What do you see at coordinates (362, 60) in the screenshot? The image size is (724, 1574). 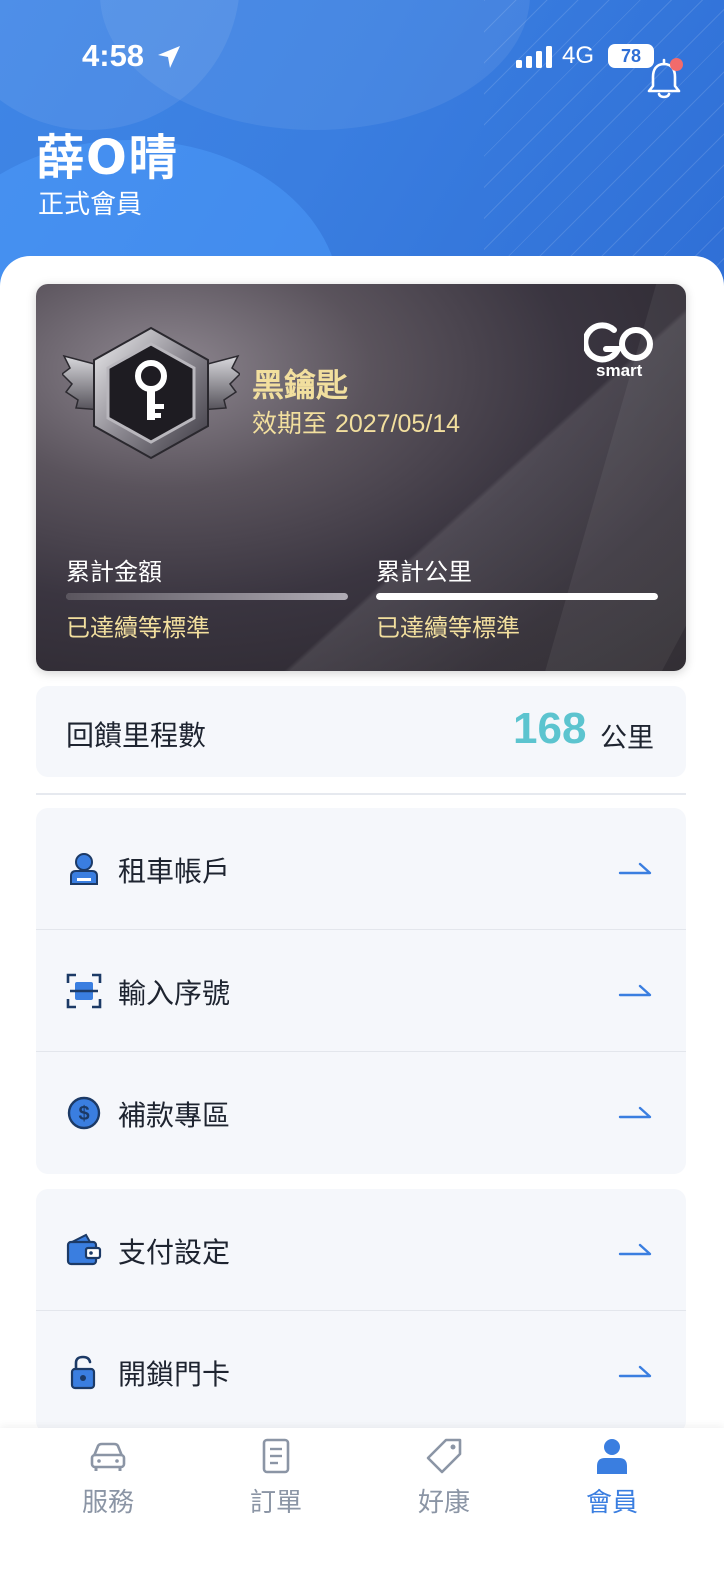 I see `status-bar: 4:58 4G 78` at bounding box center [362, 60].